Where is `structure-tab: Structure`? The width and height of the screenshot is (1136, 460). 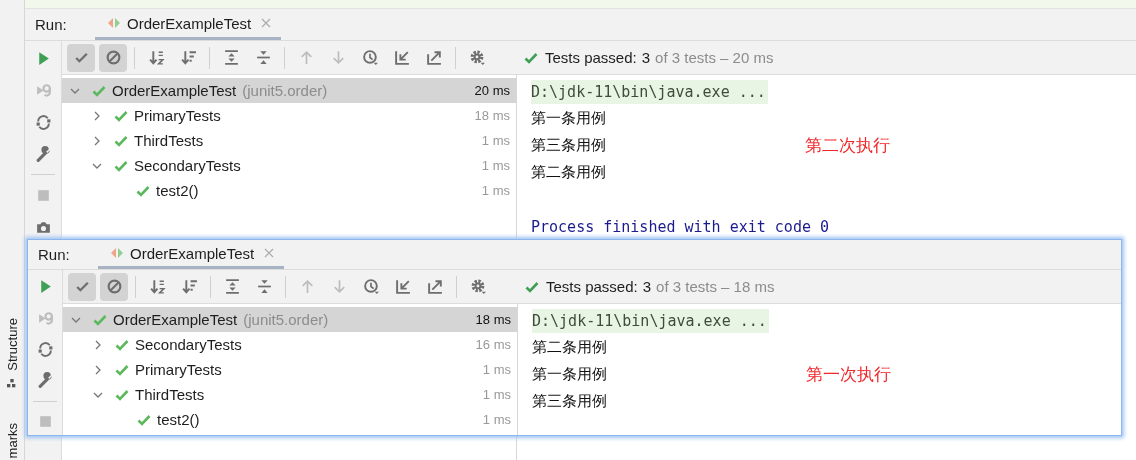 structure-tab: Structure is located at coordinates (12, 344).